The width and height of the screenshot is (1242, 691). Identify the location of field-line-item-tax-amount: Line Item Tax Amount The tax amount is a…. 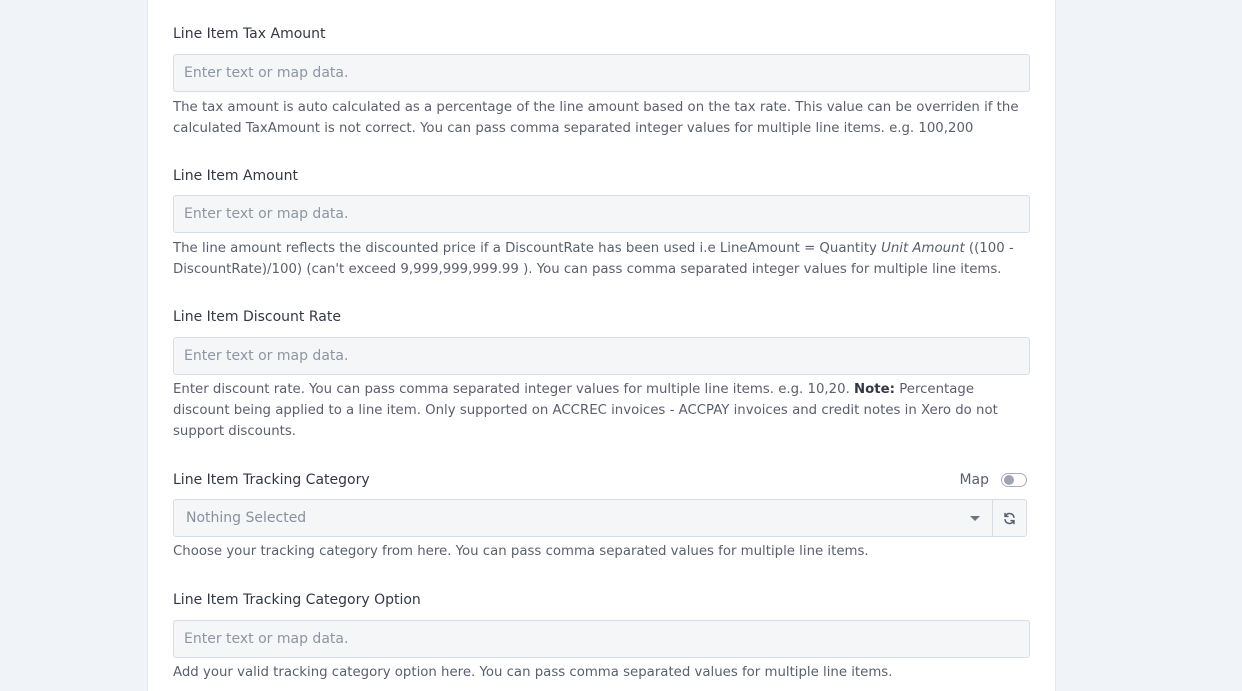
(601, 80).